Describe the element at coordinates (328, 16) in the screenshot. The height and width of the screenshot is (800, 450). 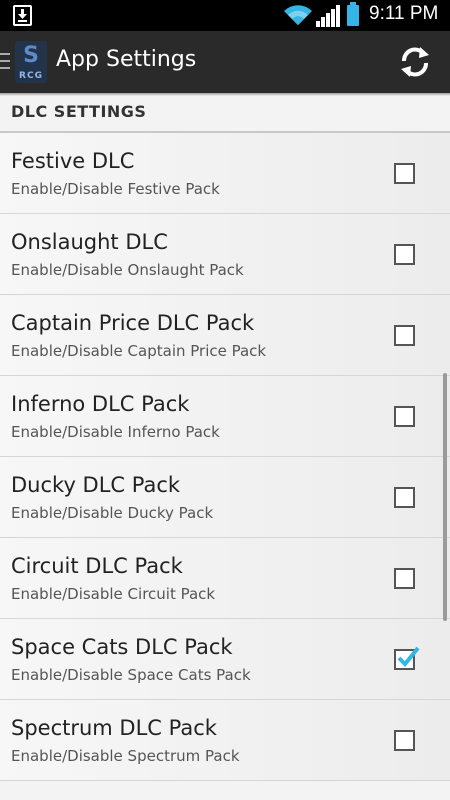
I see `signal-icon` at that location.